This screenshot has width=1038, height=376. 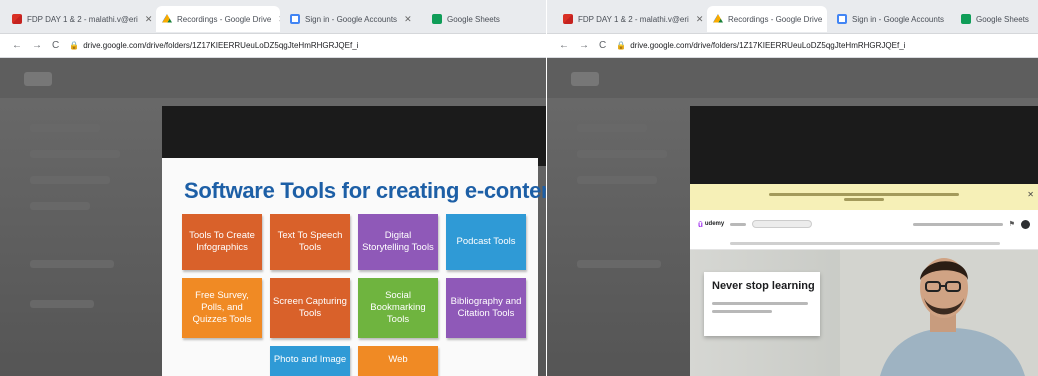 I want to click on tile-social-bookmarking: Social Bookmarking Tools, so click(x=398, y=308).